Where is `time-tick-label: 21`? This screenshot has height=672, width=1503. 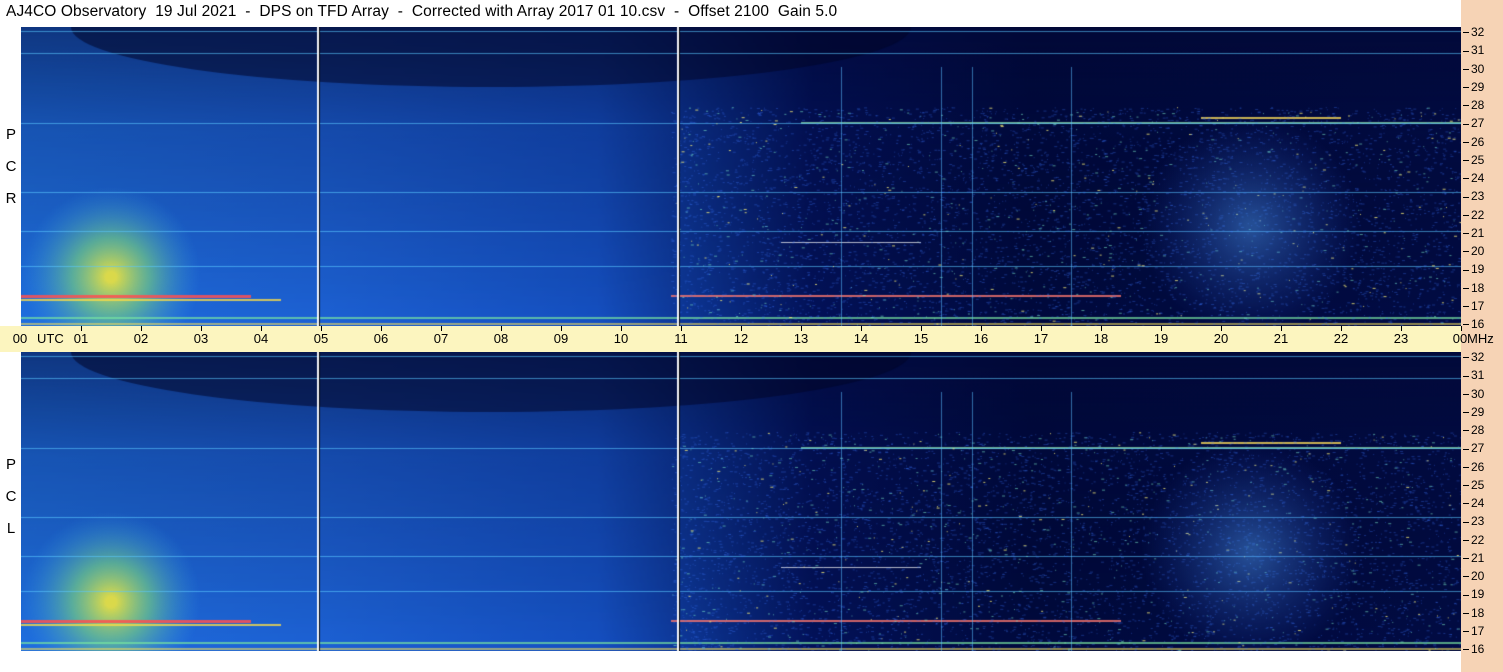 time-tick-label: 21 is located at coordinates (1281, 338).